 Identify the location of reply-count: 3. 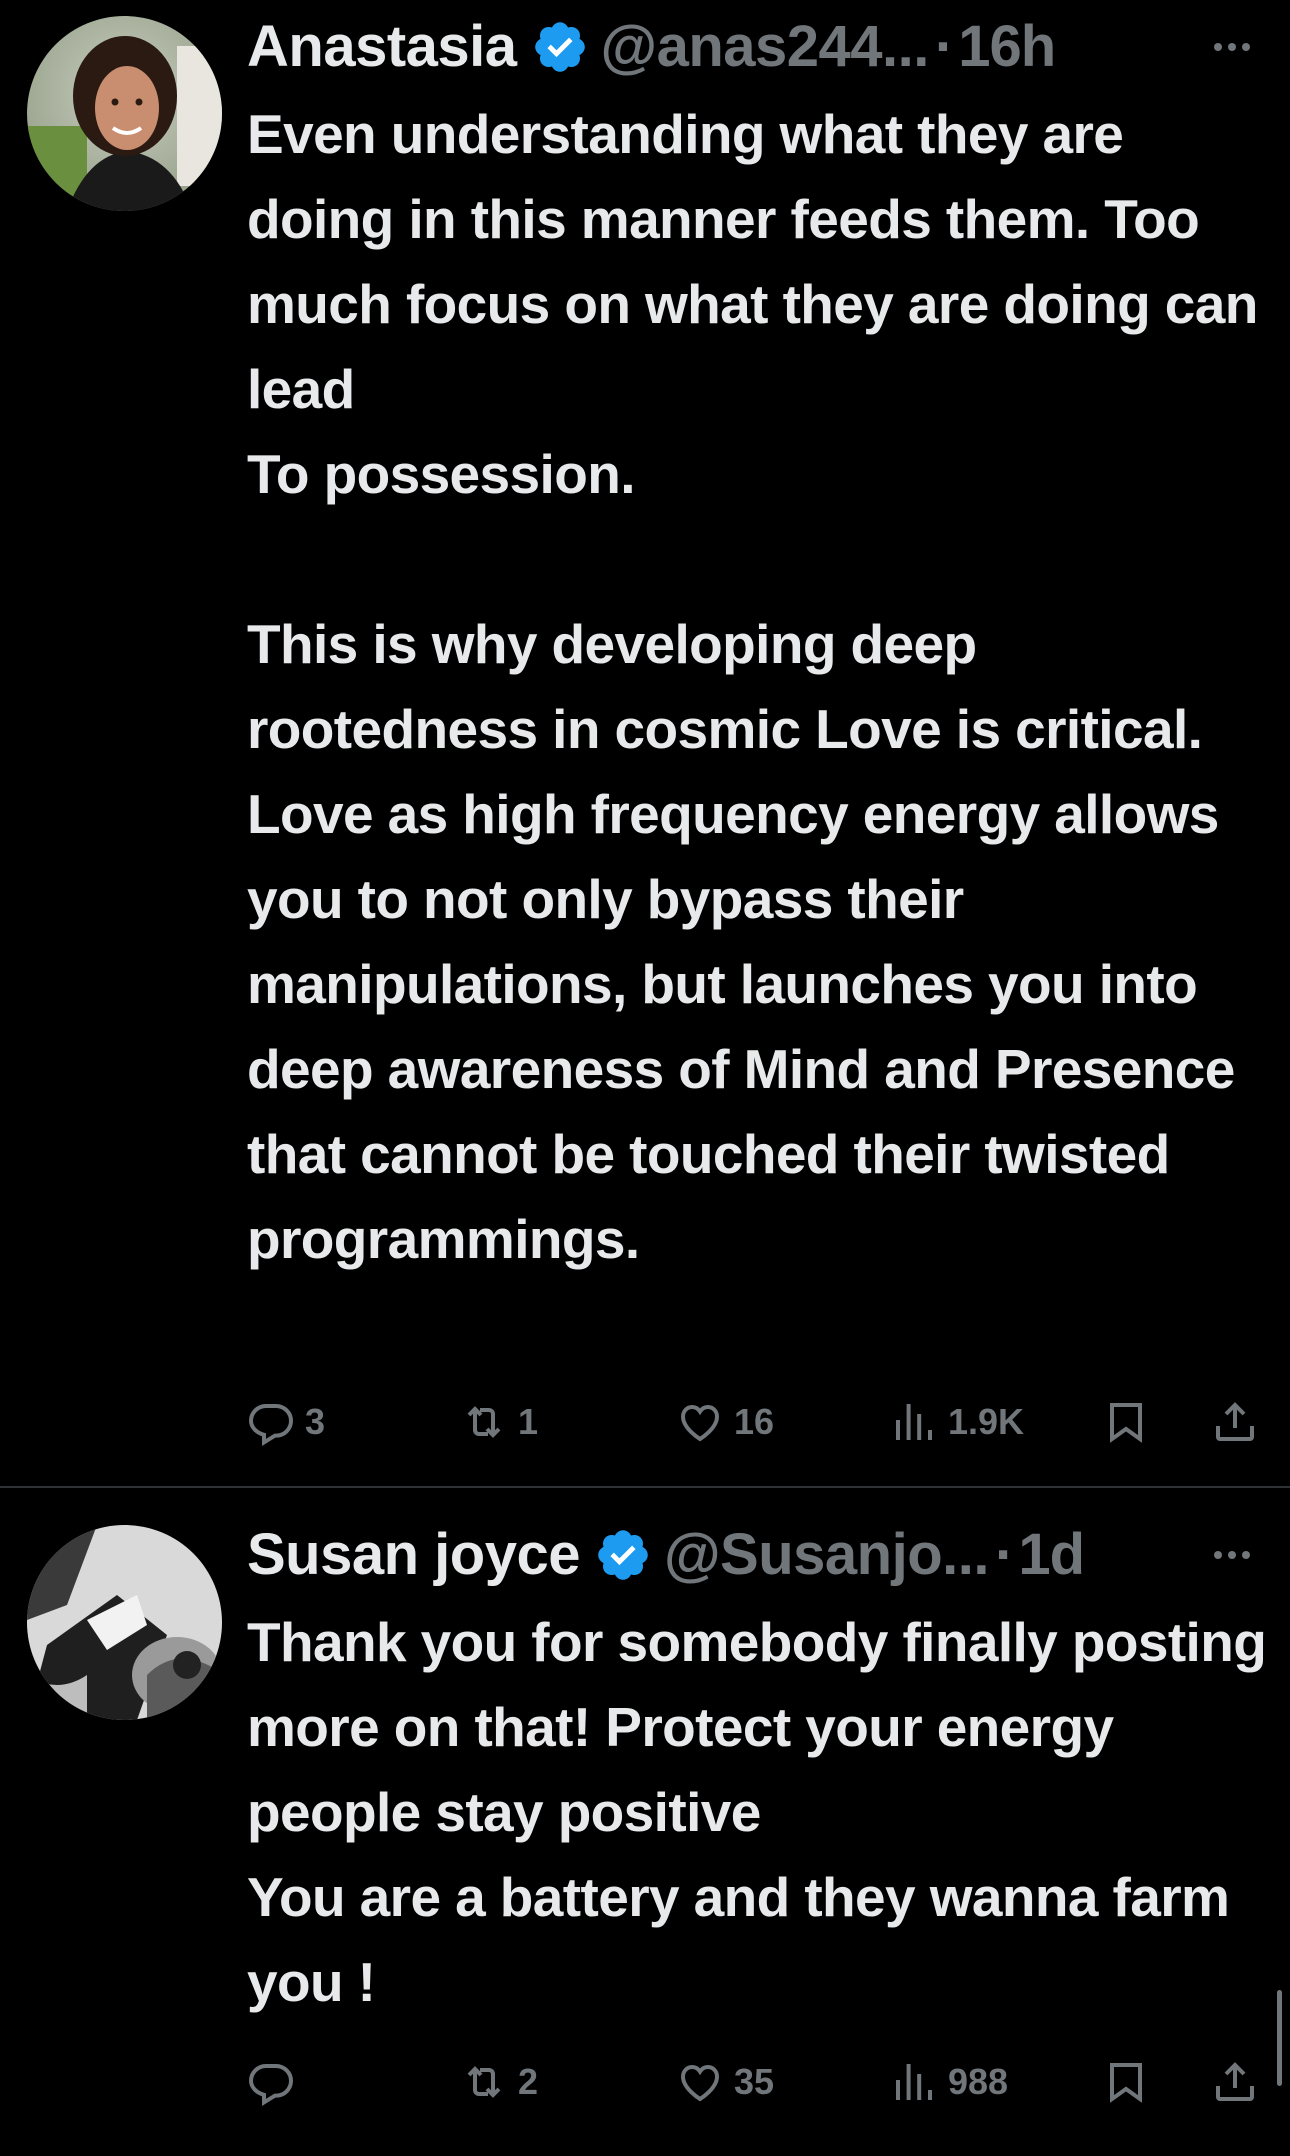
(315, 1421).